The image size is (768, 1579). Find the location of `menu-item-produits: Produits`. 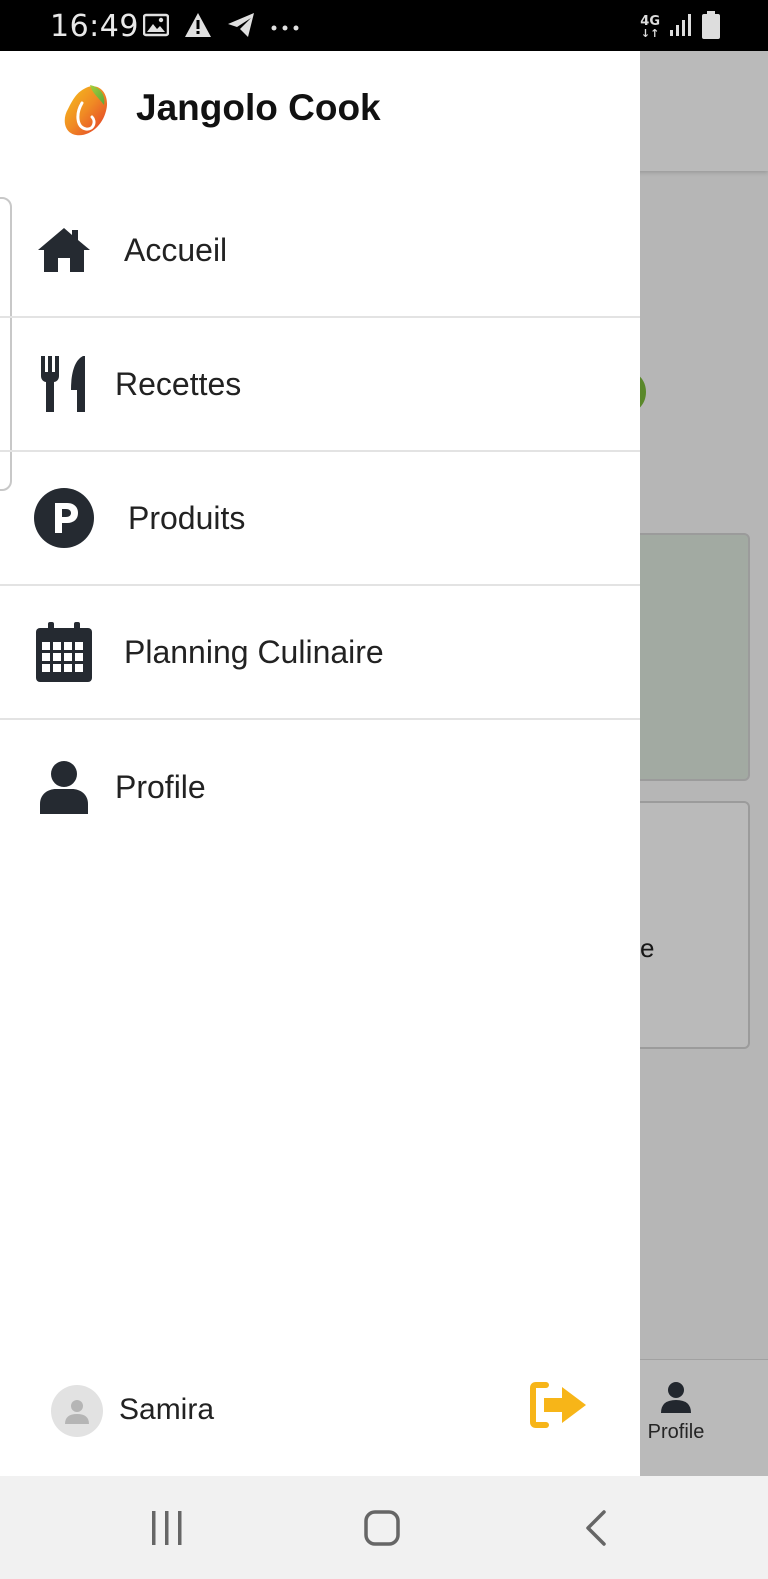

menu-item-produits: Produits is located at coordinates (320, 519).